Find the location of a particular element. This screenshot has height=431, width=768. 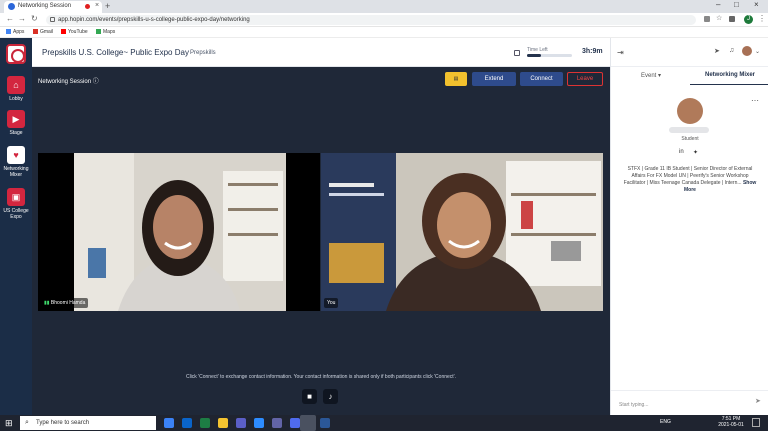

session-title: Networking Session ⓘ is located at coordinates (68, 82).